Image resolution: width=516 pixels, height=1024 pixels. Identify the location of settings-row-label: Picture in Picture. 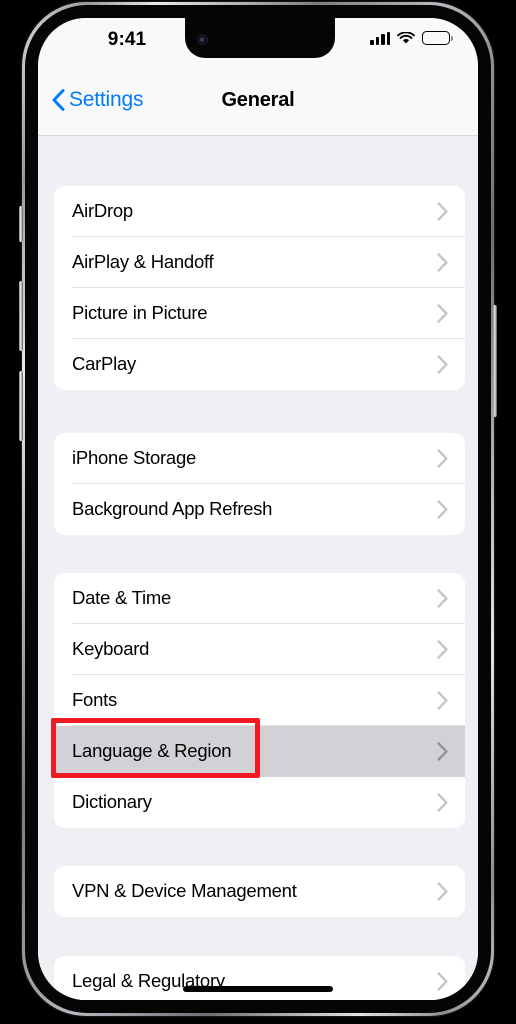
(140, 313).